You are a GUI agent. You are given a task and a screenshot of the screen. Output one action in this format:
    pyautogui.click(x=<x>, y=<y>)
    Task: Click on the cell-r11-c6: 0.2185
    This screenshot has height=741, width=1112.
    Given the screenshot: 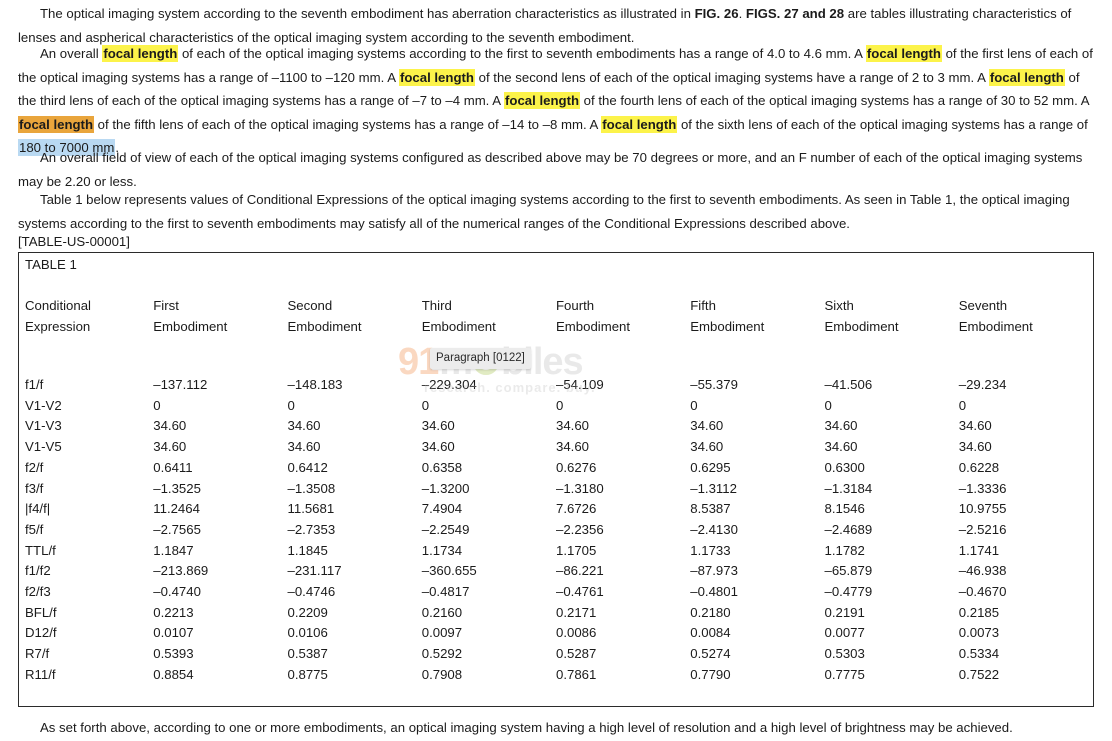 What is the action you would take?
    pyautogui.click(x=979, y=612)
    